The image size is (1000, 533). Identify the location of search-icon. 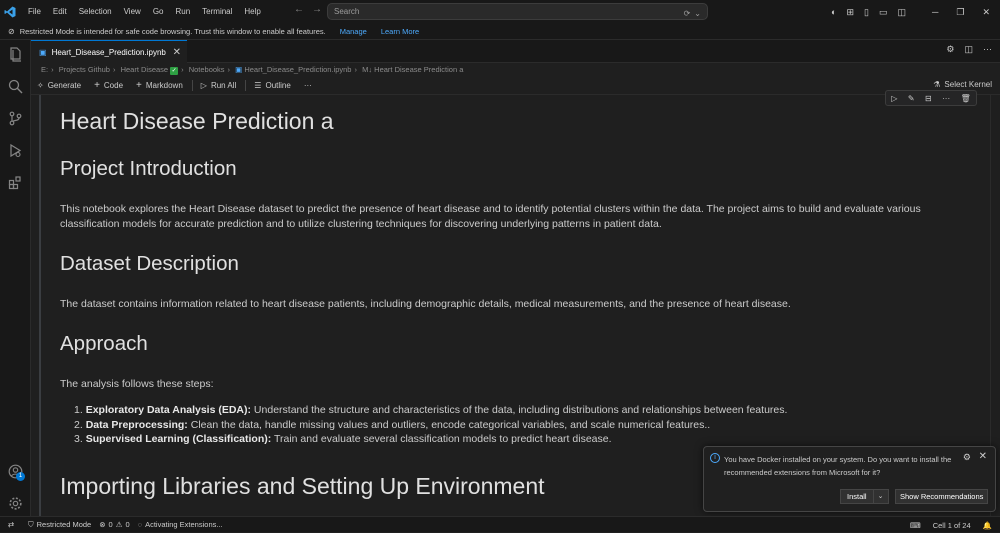
(15, 86).